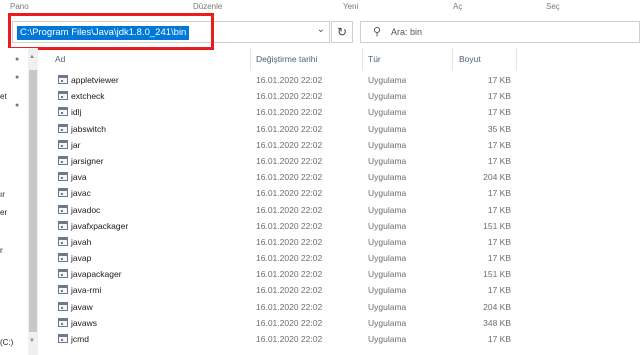  Describe the element at coordinates (374, 59) in the screenshot. I see `column-header-type: Tür` at that location.